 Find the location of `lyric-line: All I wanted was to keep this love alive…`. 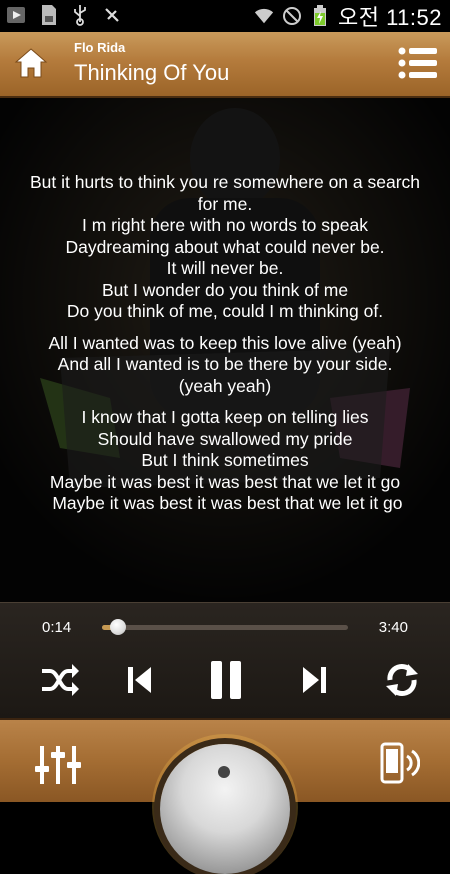

lyric-line: All I wanted was to keep this love alive… is located at coordinates (225, 342).